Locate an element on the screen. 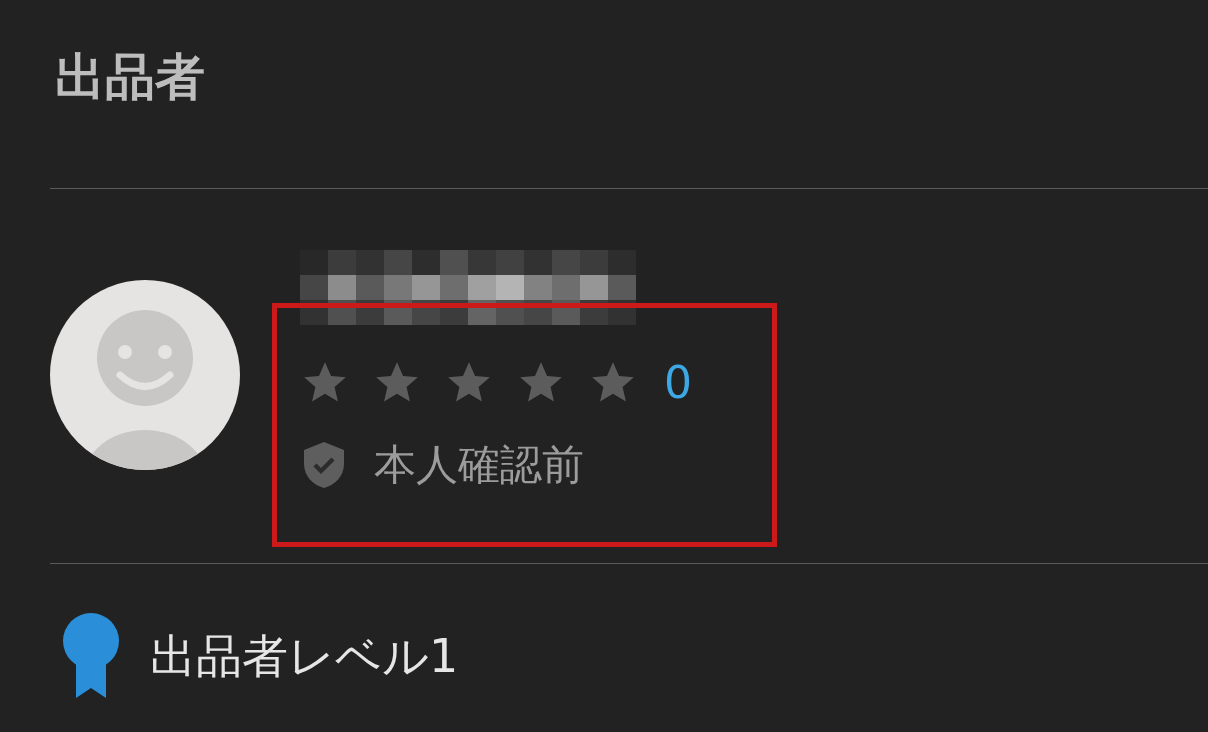 The width and height of the screenshot is (1208, 732). rating-count: 0 is located at coordinates (678, 383).